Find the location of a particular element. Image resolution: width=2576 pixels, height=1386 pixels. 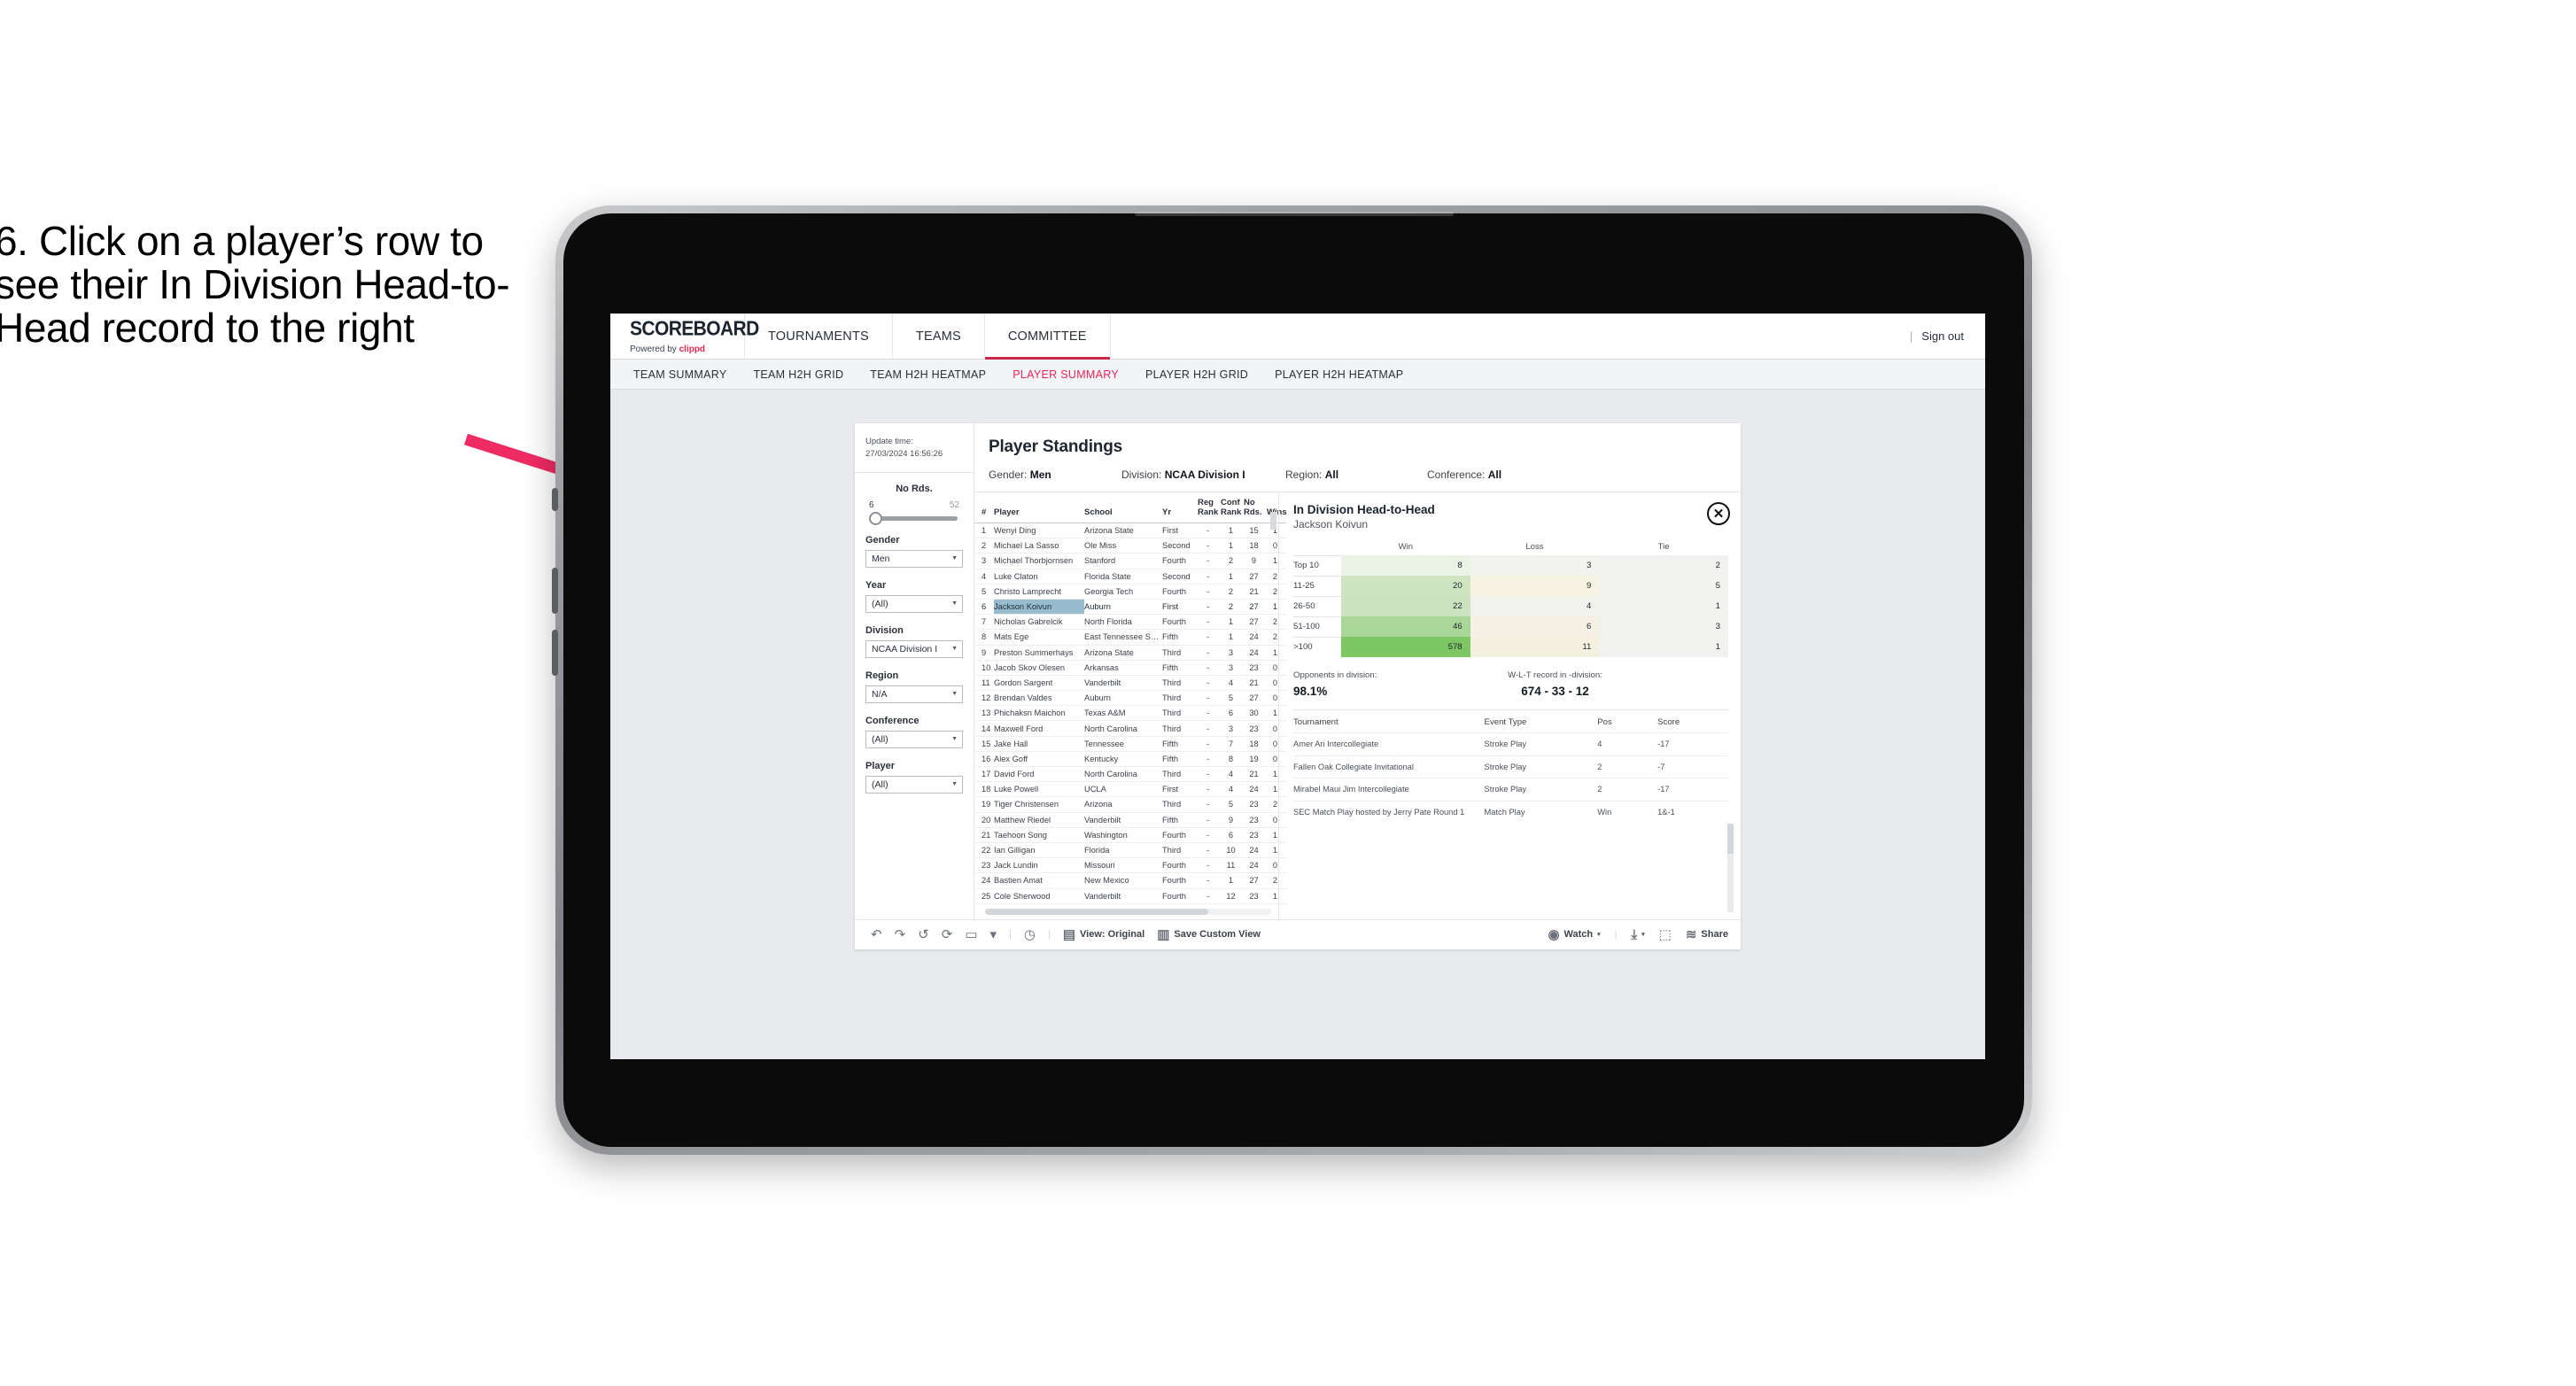

fullscreen-icon: ⬚ is located at coordinates (1665, 934).